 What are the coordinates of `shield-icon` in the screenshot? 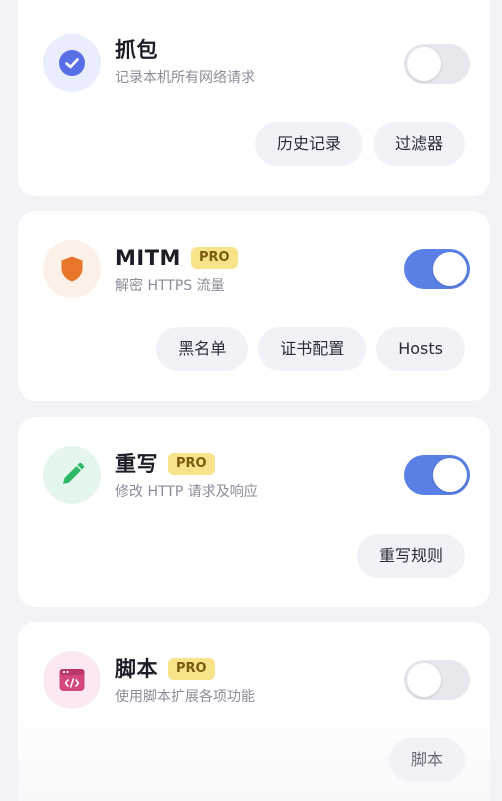 It's located at (72, 269).